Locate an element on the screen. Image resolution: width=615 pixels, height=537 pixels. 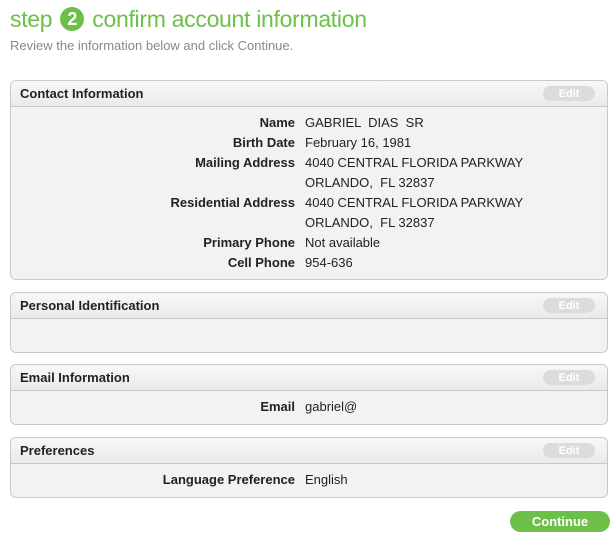
panel-body: Language Preference English is located at coordinates (309, 479).